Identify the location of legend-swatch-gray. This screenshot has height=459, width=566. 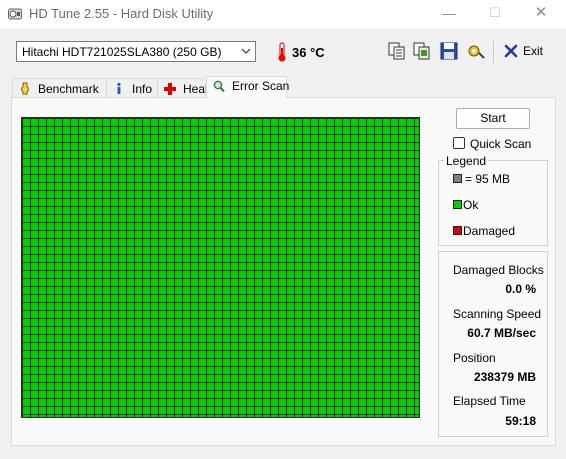
(457, 178).